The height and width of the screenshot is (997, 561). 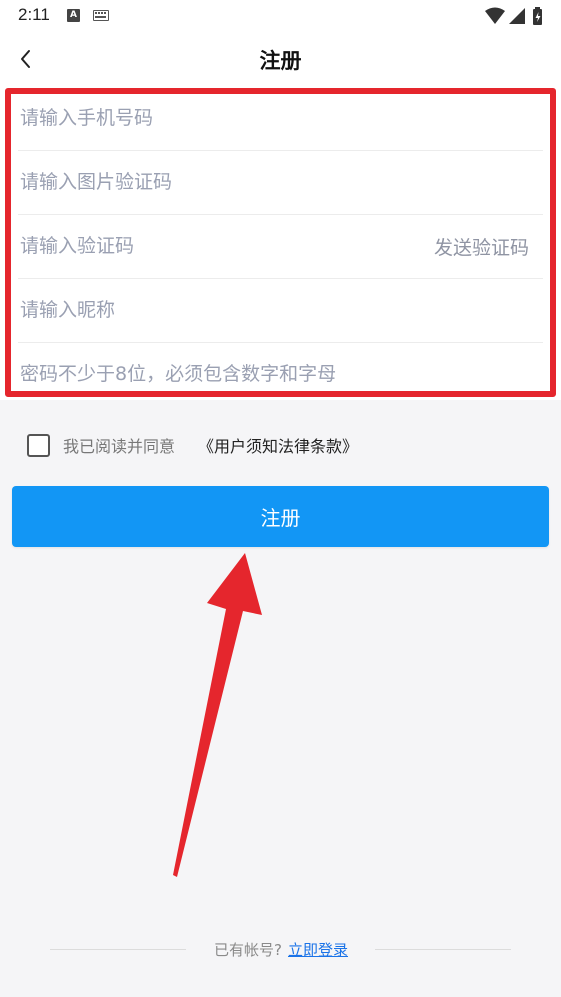 I want to click on login-link: 立即登录, so click(x=318, y=949).